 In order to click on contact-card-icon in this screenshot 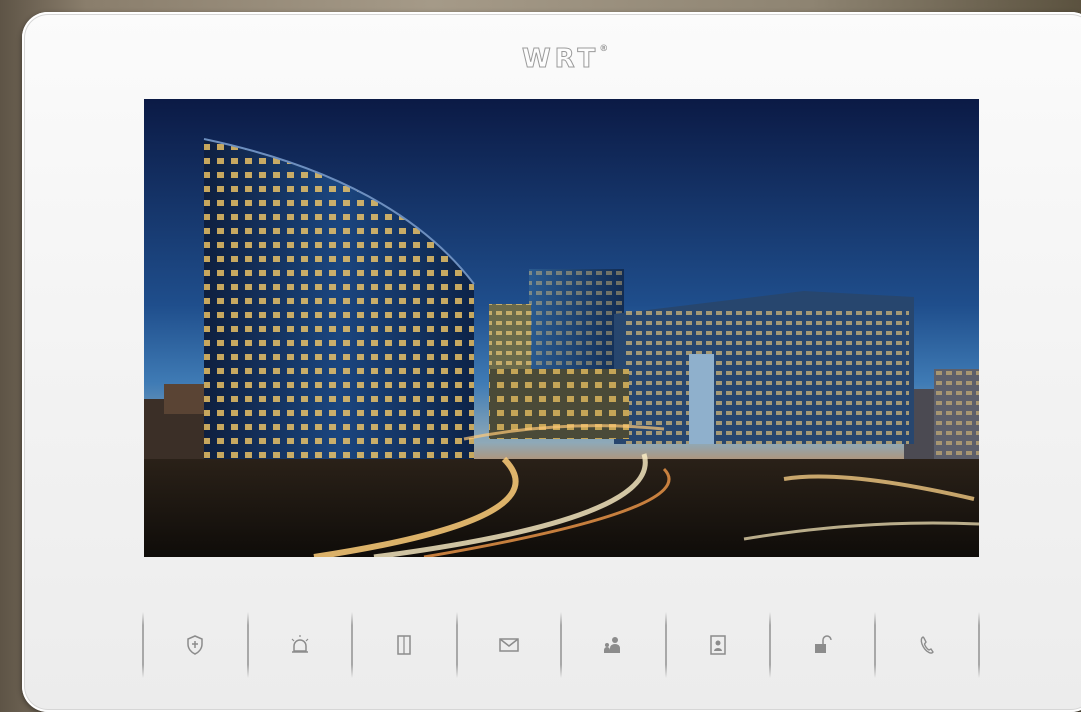, I will do `click(718, 645)`.